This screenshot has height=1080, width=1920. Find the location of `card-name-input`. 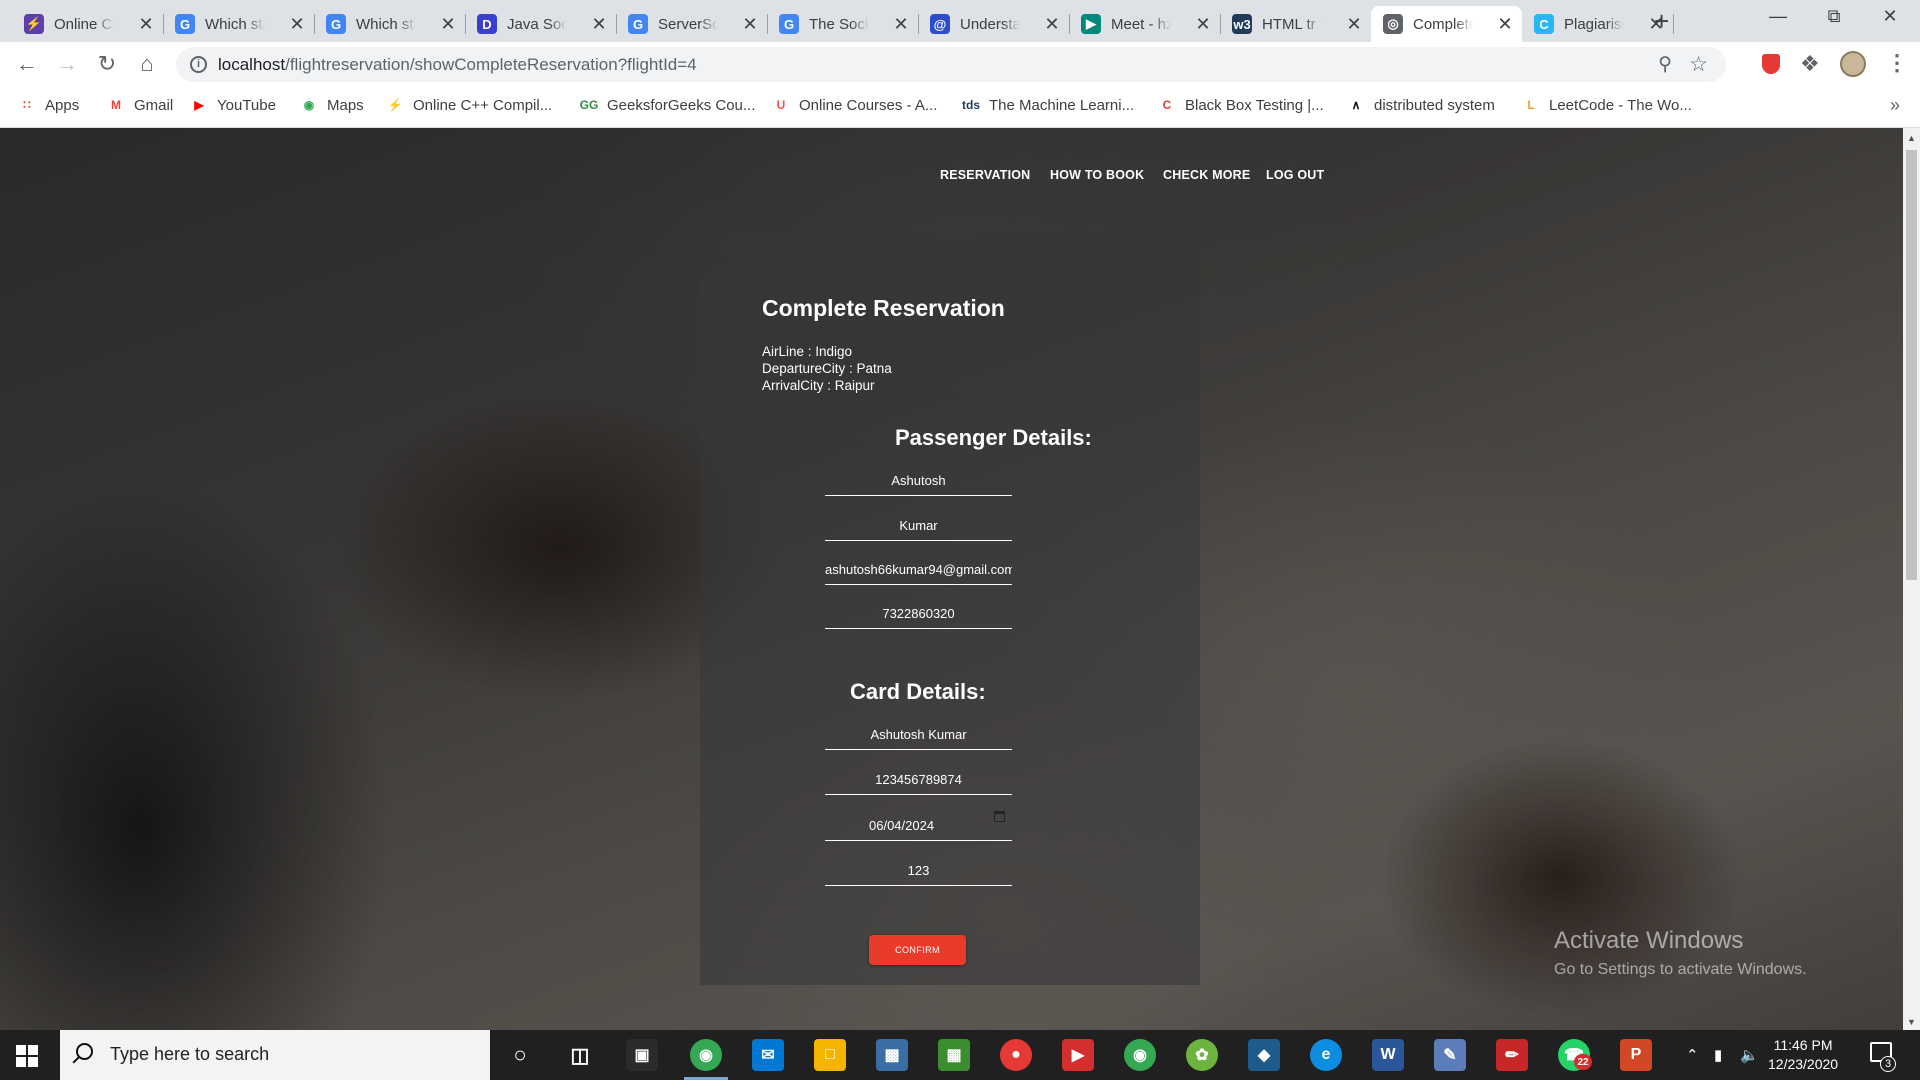

card-name-input is located at coordinates (918, 735).